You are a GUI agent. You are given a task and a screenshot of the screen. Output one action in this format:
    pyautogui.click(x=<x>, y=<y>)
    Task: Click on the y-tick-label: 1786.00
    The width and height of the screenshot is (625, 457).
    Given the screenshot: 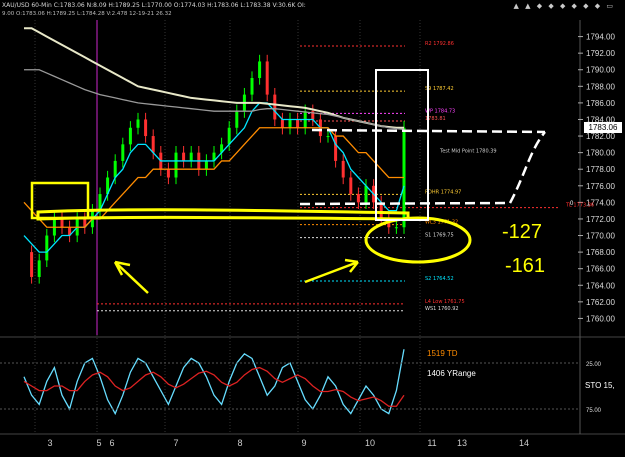 What is the action you would take?
    pyautogui.click(x=600, y=103)
    